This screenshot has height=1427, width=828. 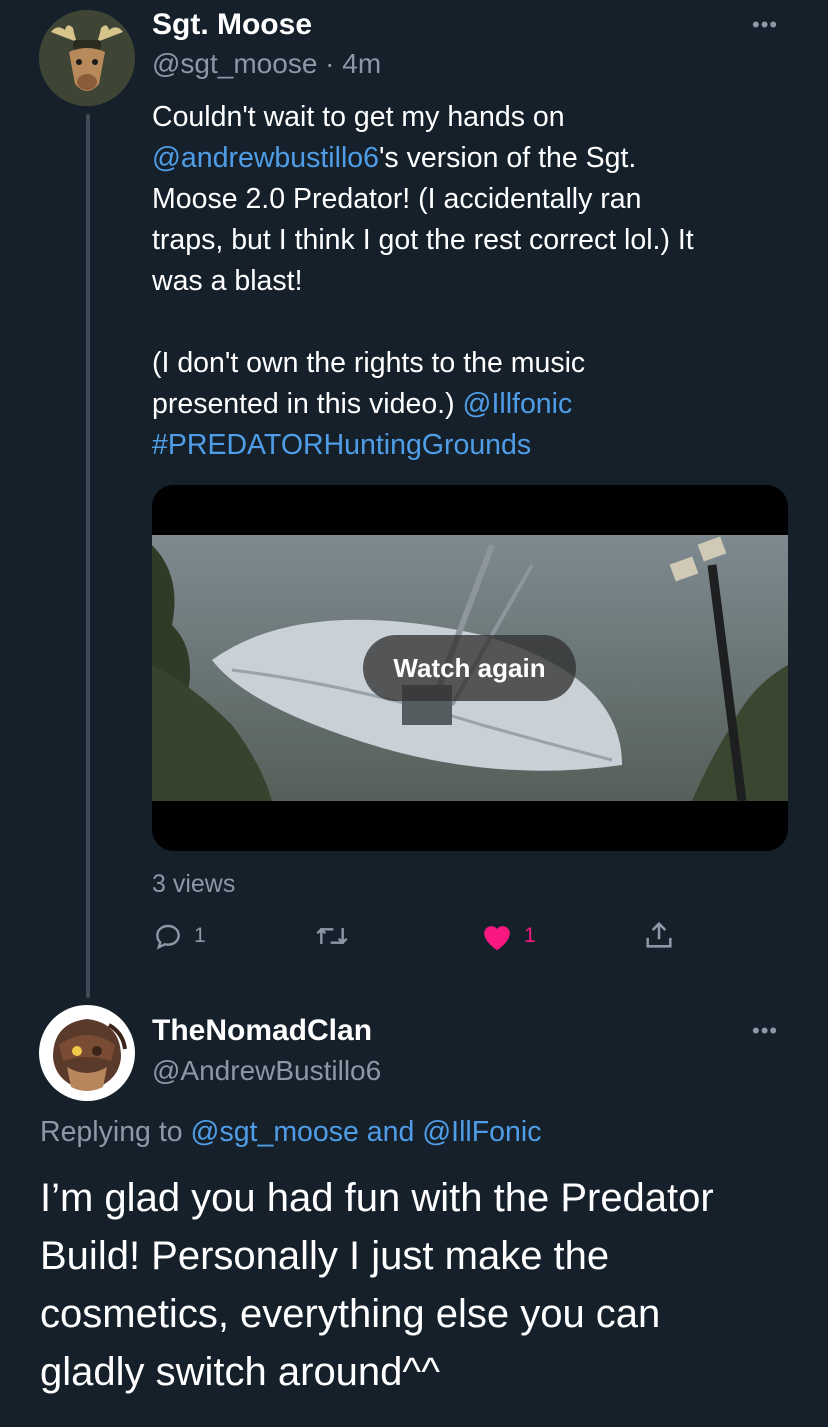 I want to click on mention-link: @Illfonic, so click(x=518, y=404).